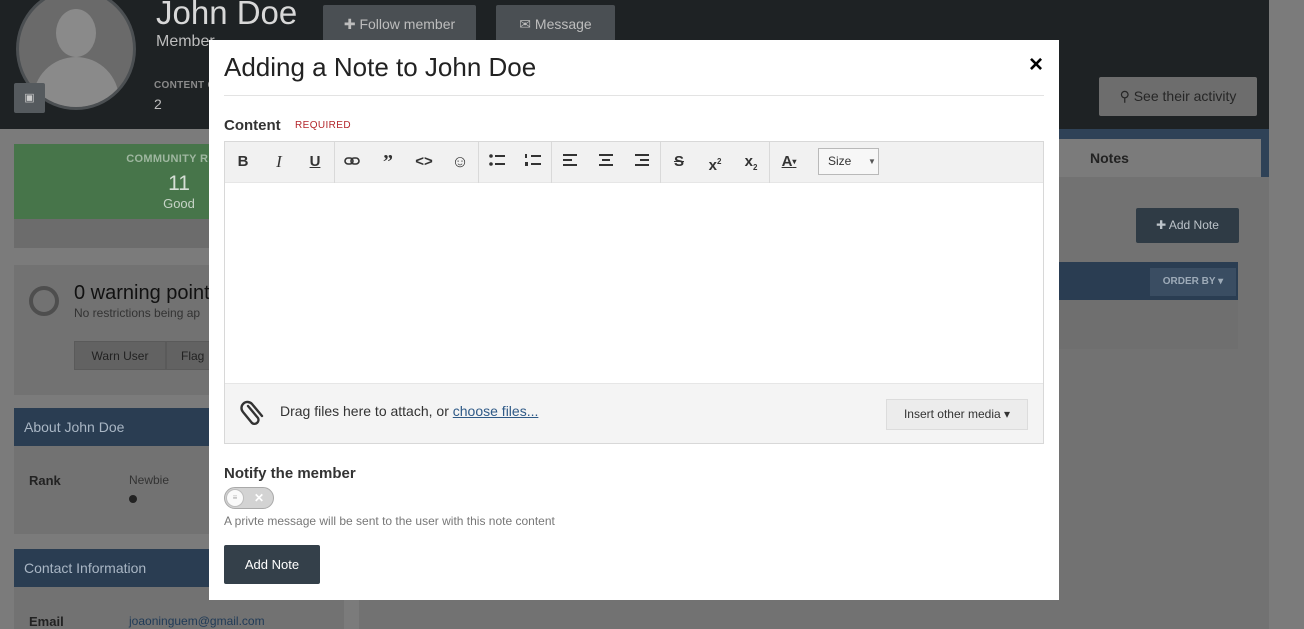  Describe the element at coordinates (120, 355) in the screenshot. I see `warn-user-button: Warn User` at that location.